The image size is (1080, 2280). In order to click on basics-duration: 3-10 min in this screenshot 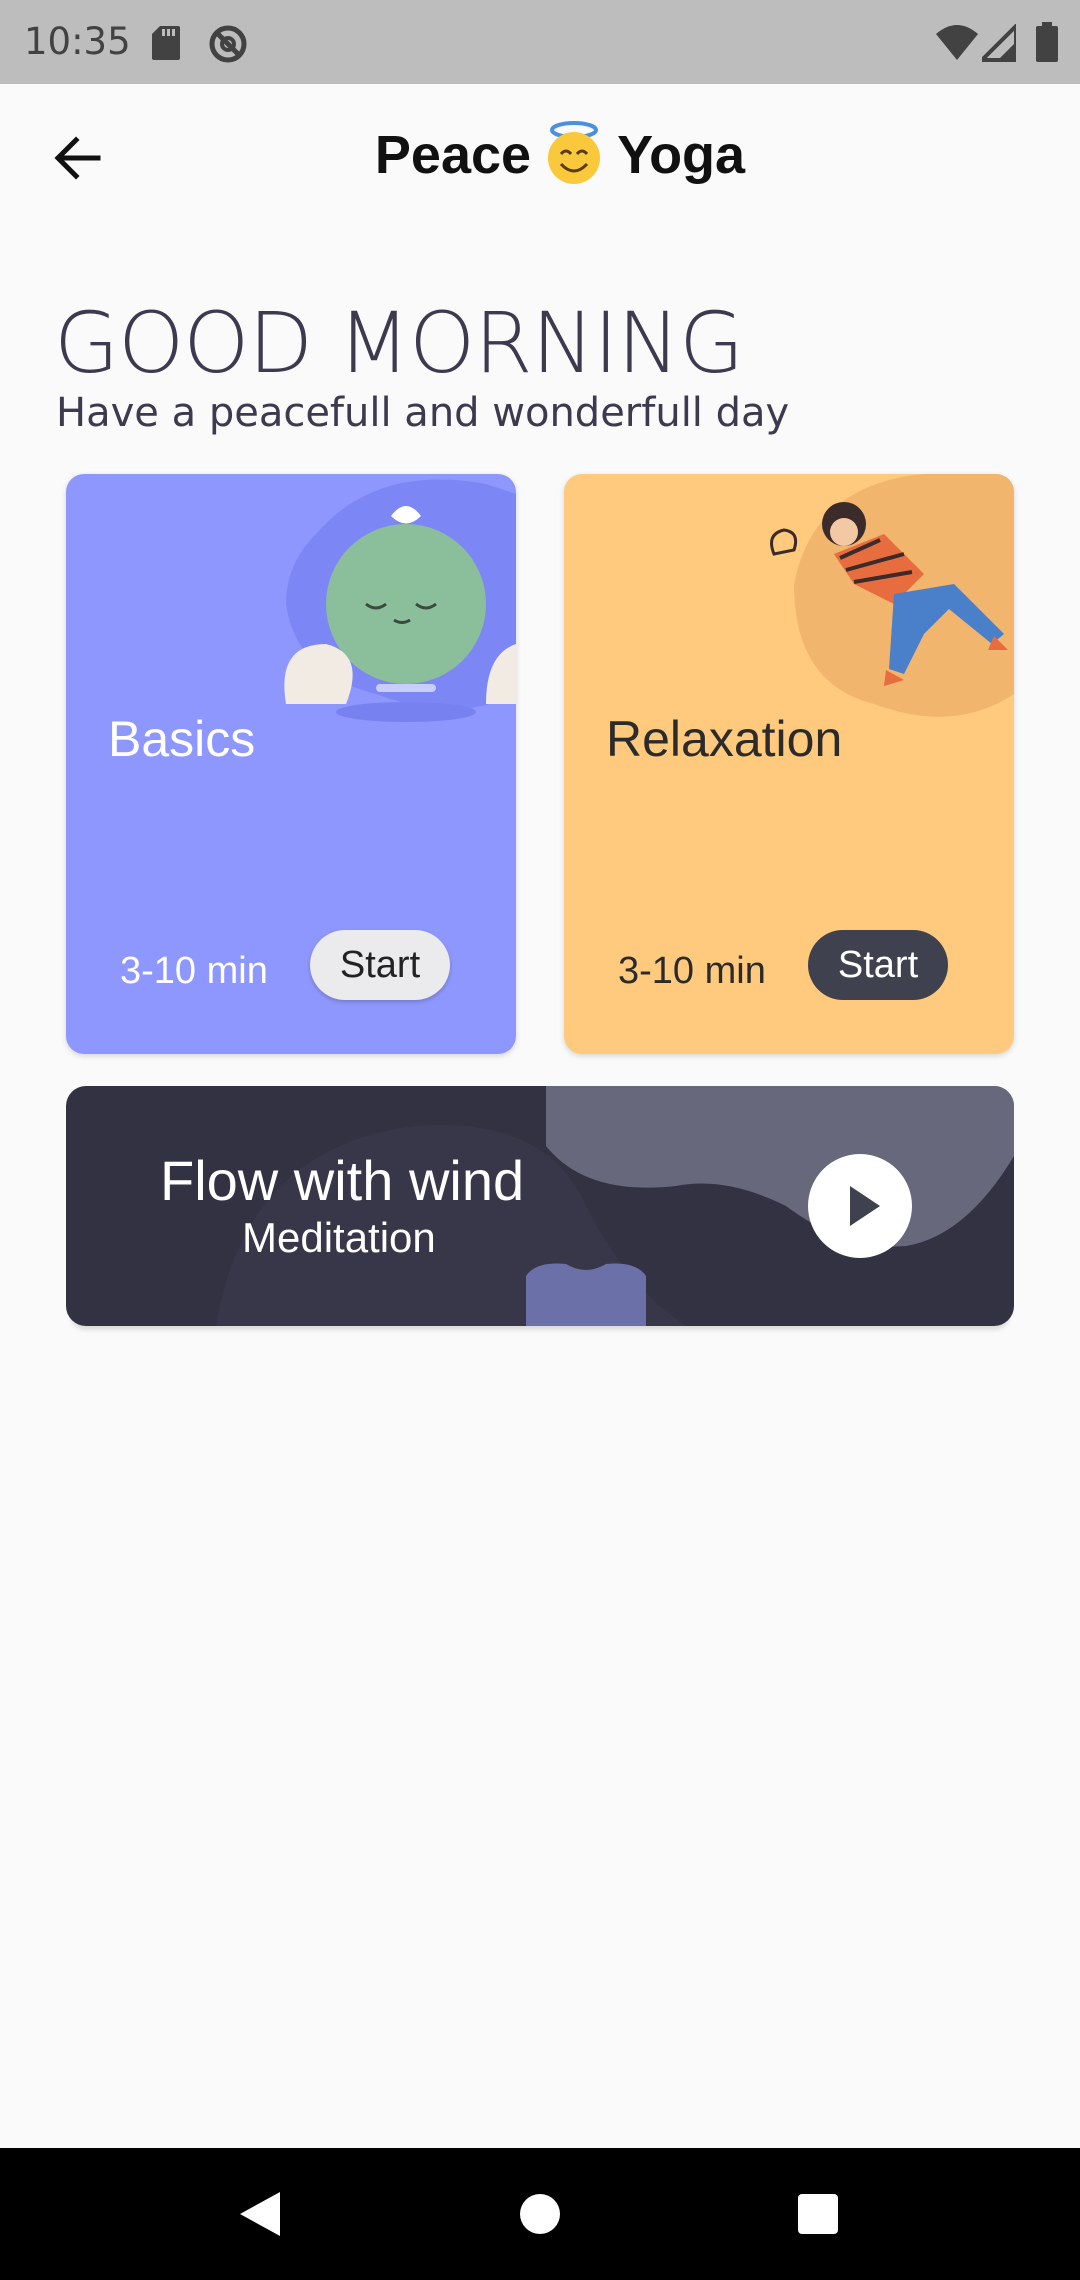, I will do `click(194, 971)`.